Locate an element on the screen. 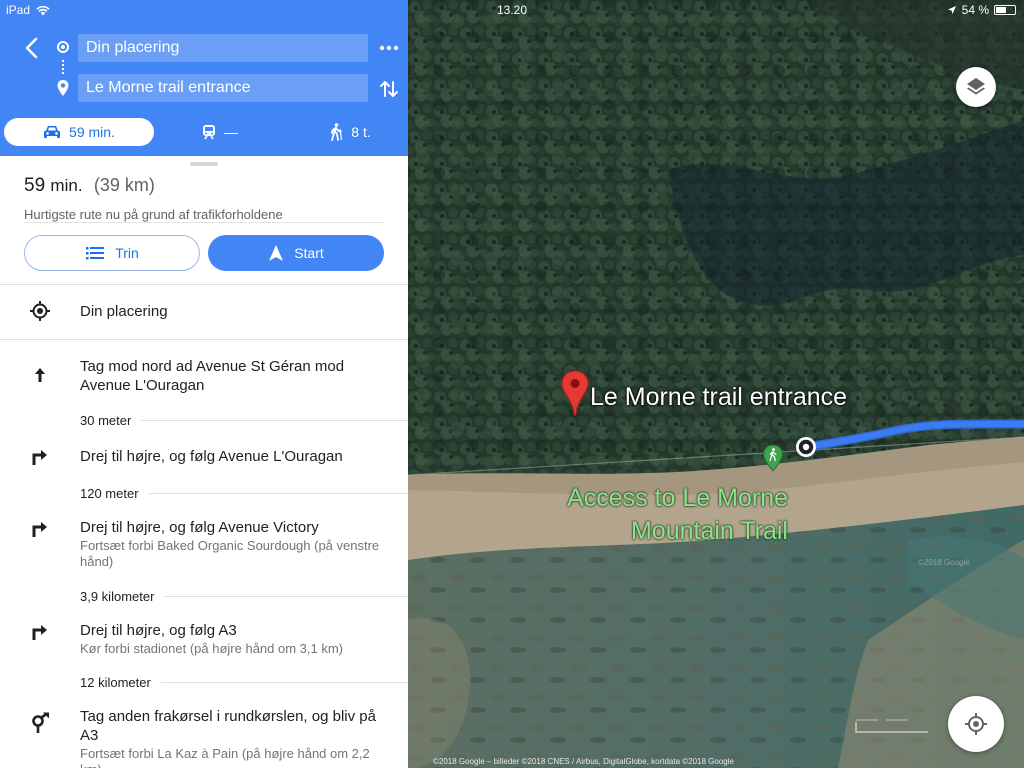  step-distance: 3,9 kilometer is located at coordinates (244, 596).